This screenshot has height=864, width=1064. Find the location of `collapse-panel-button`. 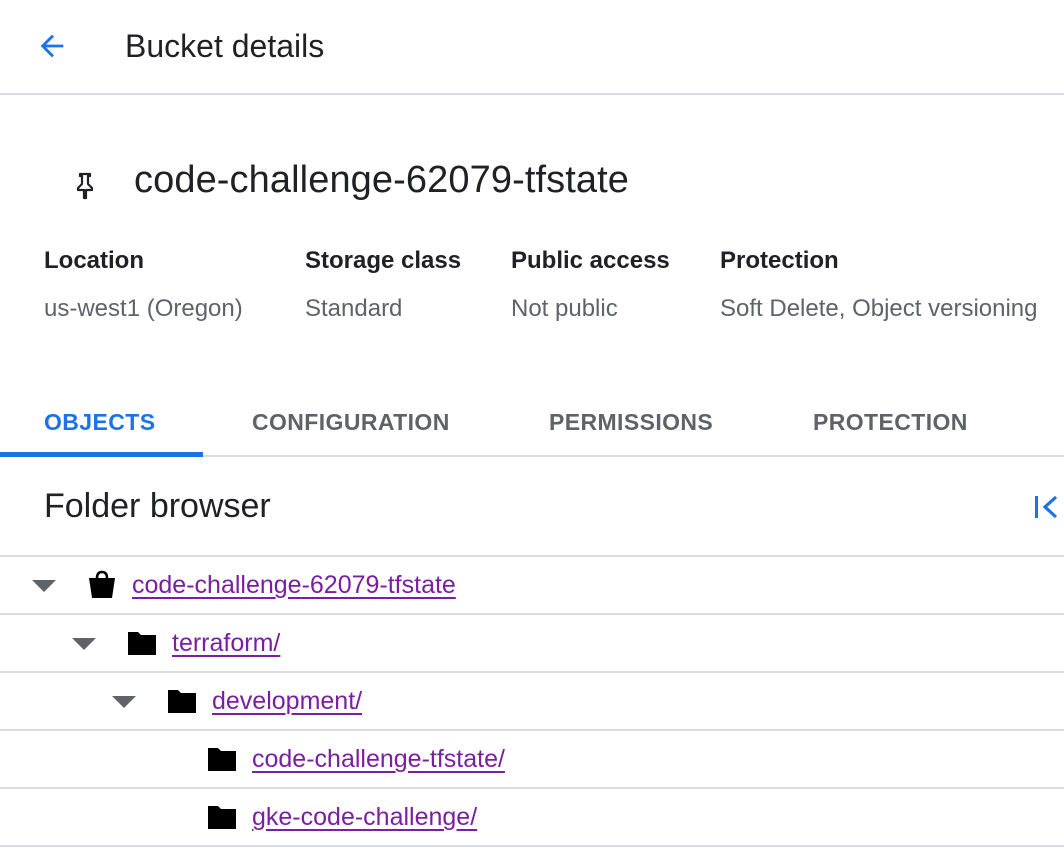

collapse-panel-button is located at coordinates (1047, 507).